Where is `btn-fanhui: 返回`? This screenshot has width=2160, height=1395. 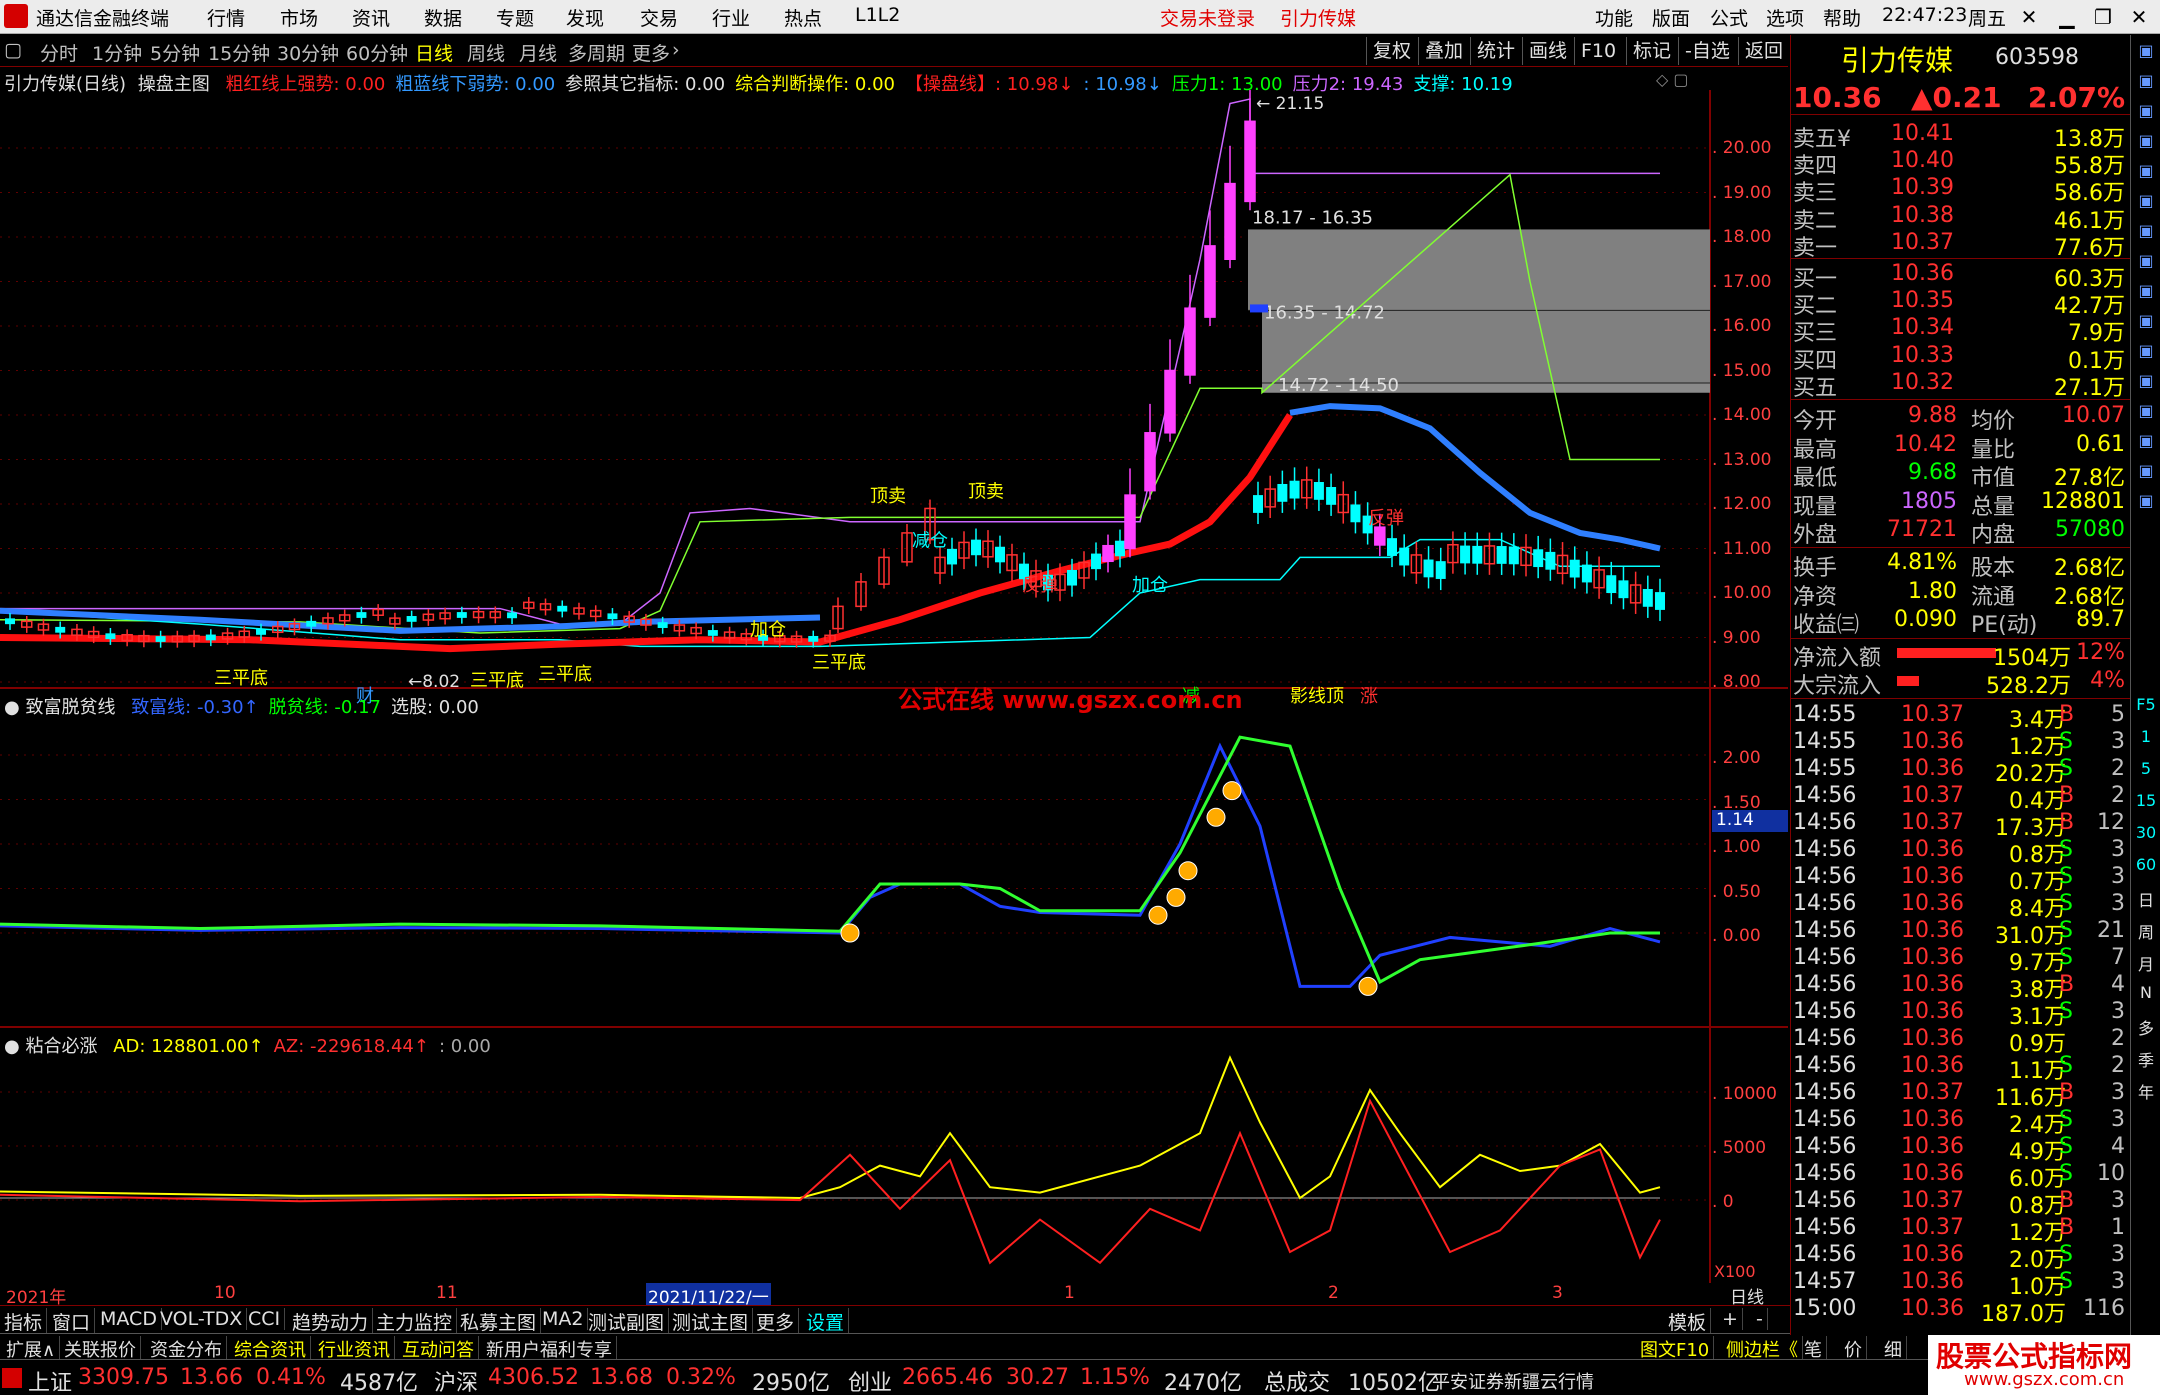 btn-fanhui: 返回 is located at coordinates (1763, 51).